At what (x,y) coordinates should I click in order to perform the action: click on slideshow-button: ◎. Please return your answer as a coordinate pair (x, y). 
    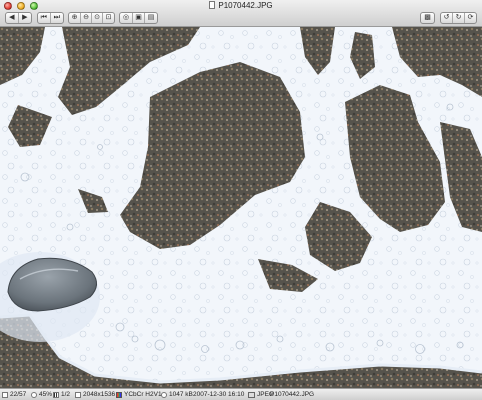
    Looking at the image, I should click on (126, 18).